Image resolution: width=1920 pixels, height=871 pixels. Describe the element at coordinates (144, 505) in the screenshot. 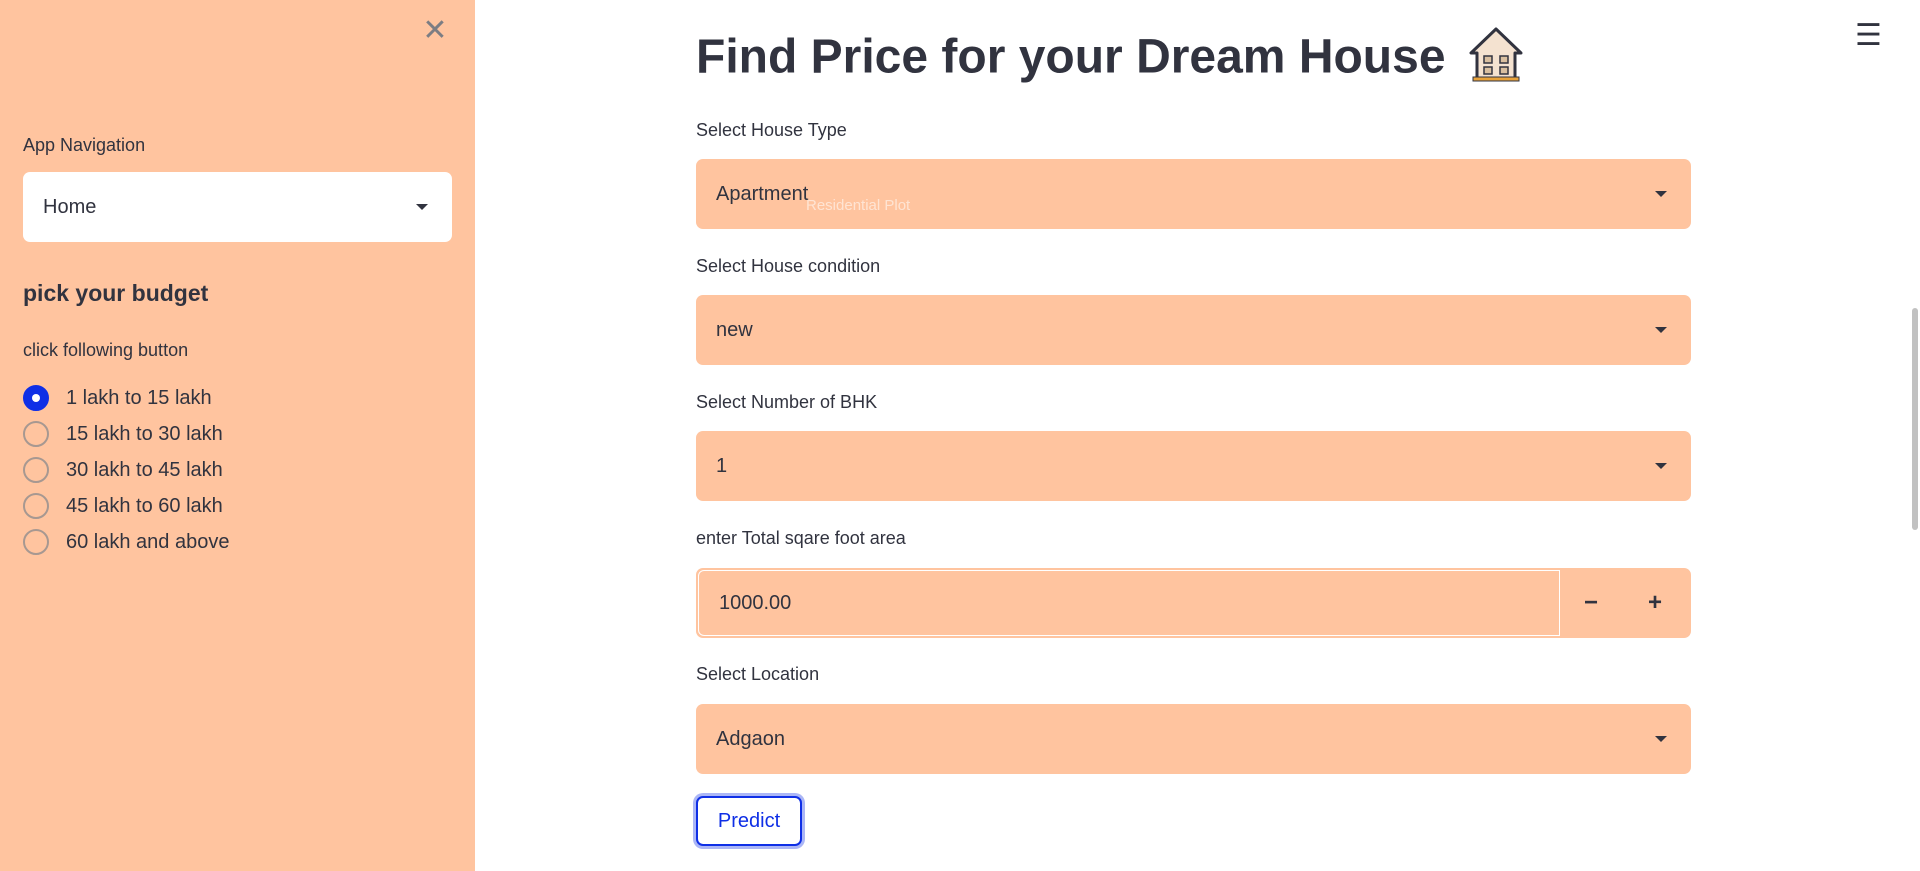

I see `budget-option-label: 45 lakh to 60 lakh` at that location.